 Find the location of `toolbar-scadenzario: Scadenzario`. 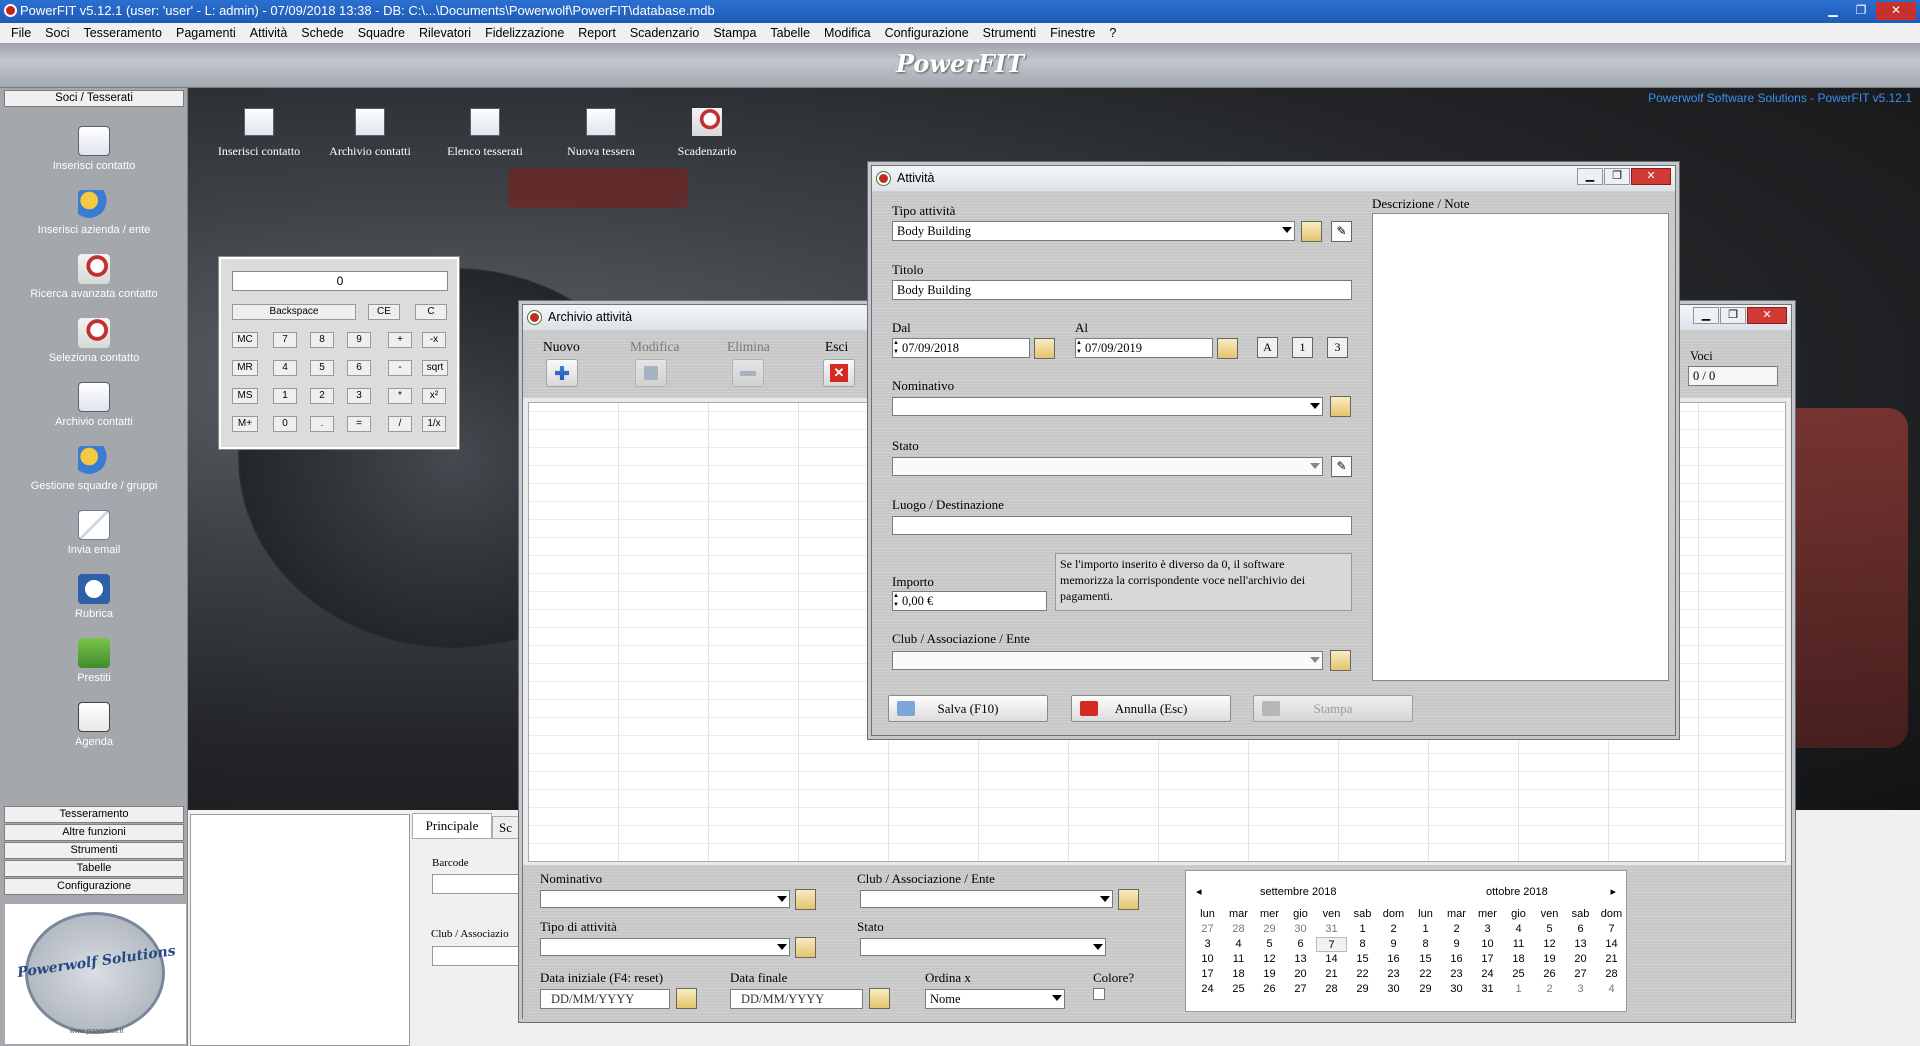

toolbar-scadenzario: Scadenzario is located at coordinates (707, 133).